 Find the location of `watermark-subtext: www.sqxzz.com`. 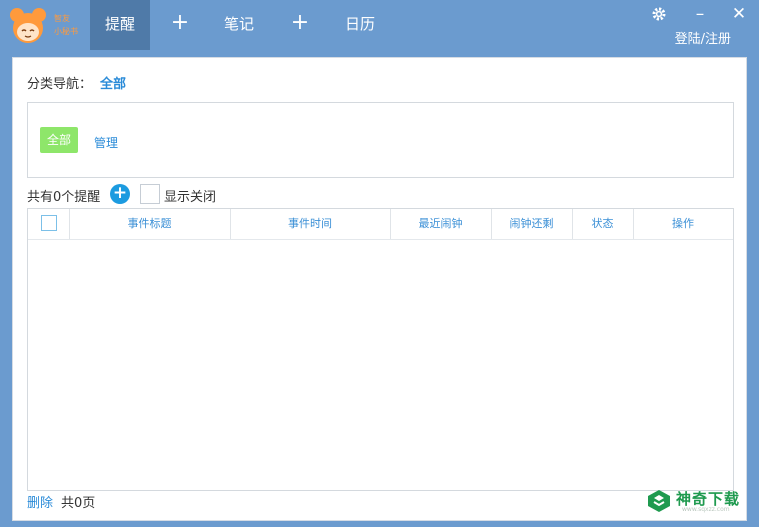

watermark-subtext: www.sqxzz.com is located at coordinates (706, 509).